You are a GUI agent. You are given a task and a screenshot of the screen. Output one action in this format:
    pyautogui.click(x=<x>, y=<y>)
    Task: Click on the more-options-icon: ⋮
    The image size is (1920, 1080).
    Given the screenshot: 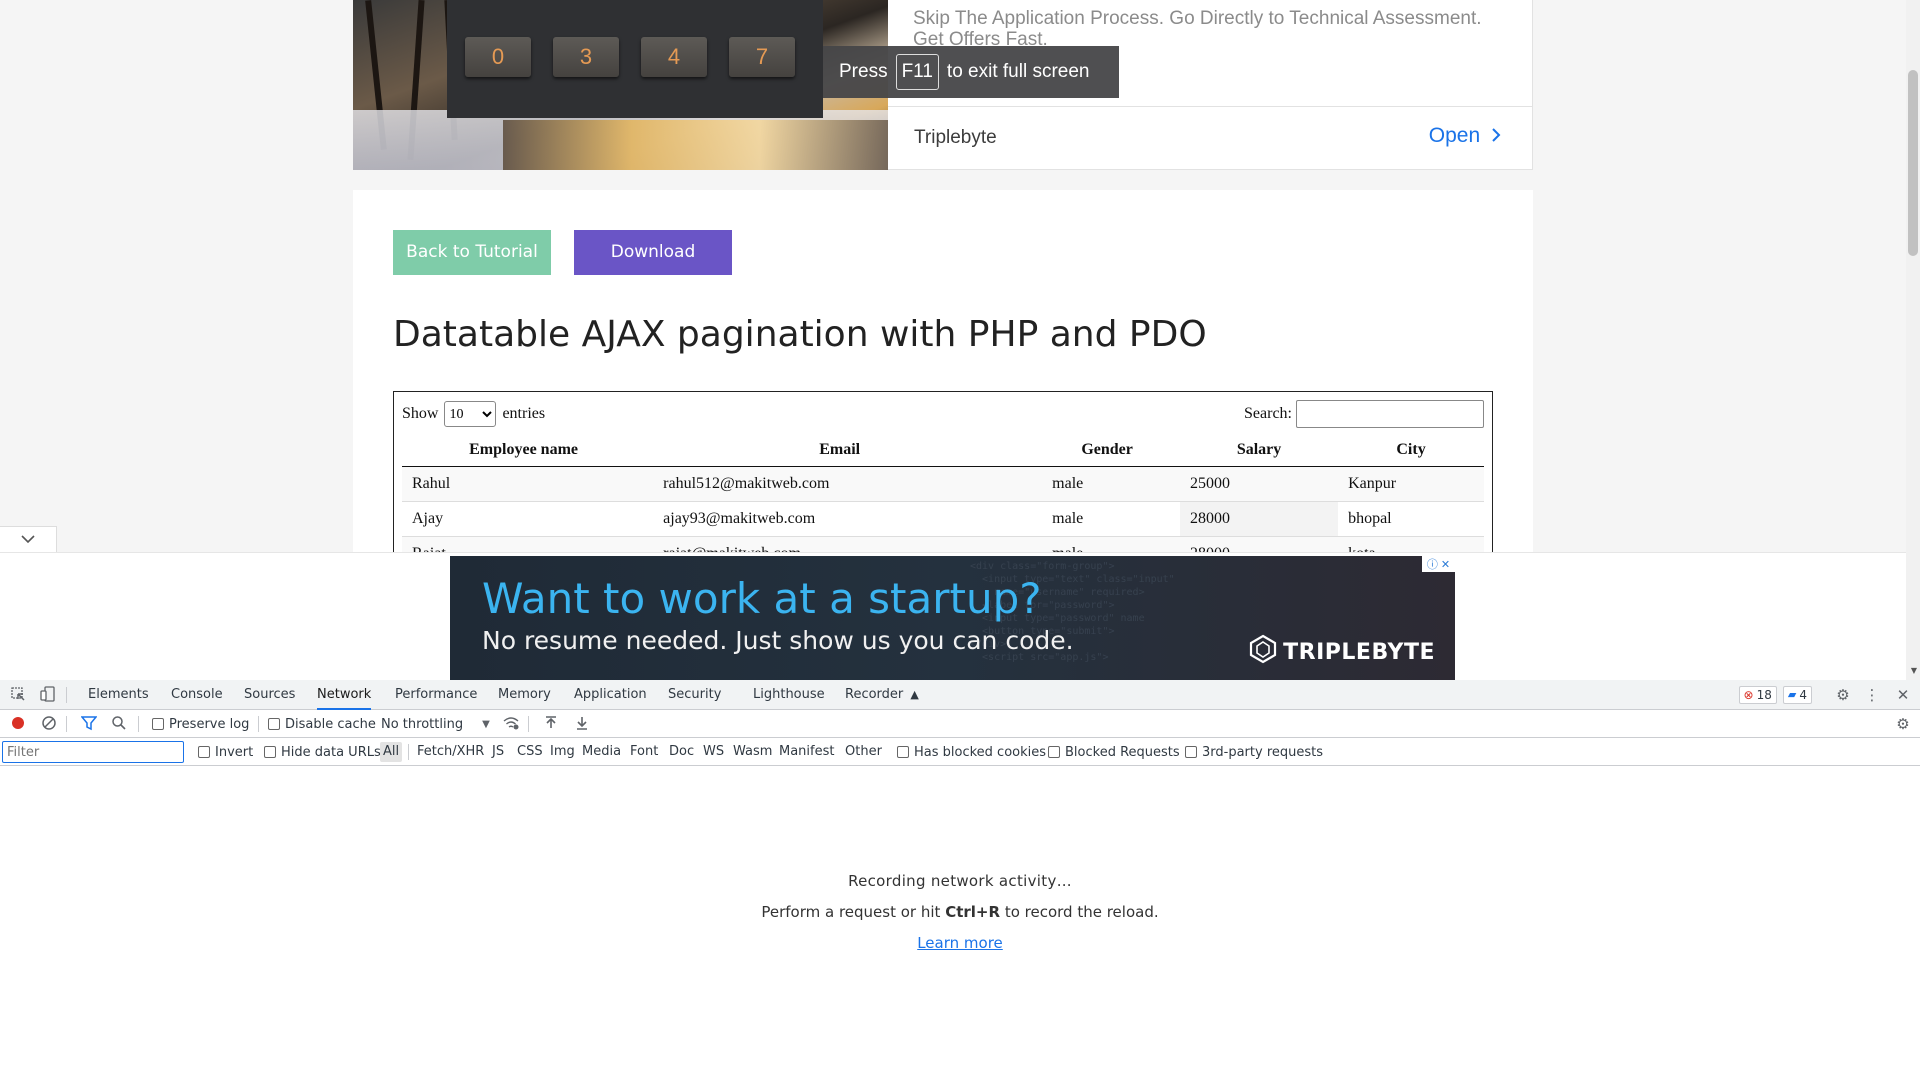 What is the action you would take?
    pyautogui.click(x=1872, y=695)
    